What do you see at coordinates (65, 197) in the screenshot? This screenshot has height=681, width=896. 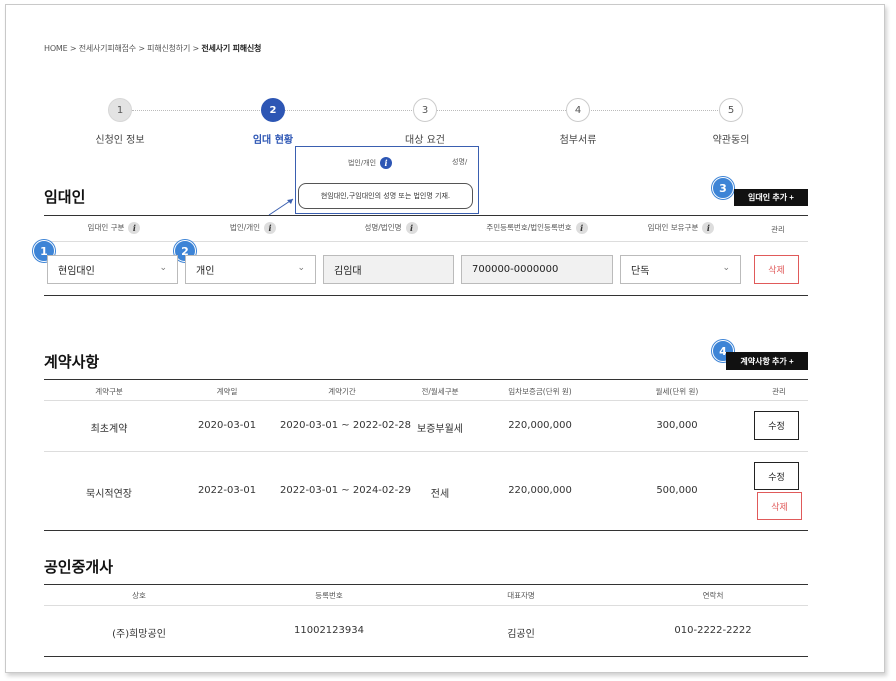 I see `landlord-section-title: 임대인` at bounding box center [65, 197].